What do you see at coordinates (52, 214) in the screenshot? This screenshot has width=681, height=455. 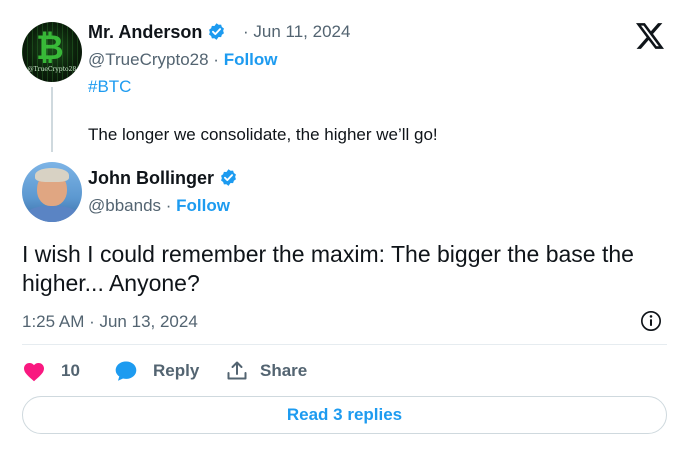 I see `avatar-shirt` at bounding box center [52, 214].